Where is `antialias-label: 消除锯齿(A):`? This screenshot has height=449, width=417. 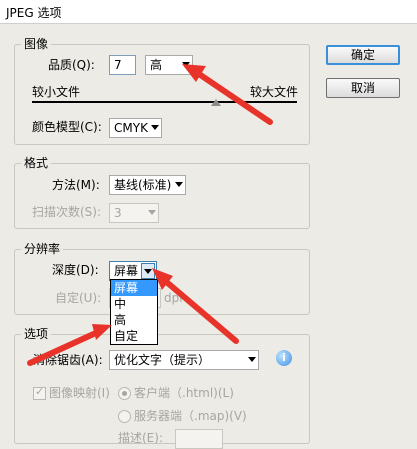 antialias-label: 消除锯齿(A): is located at coordinates (68, 360).